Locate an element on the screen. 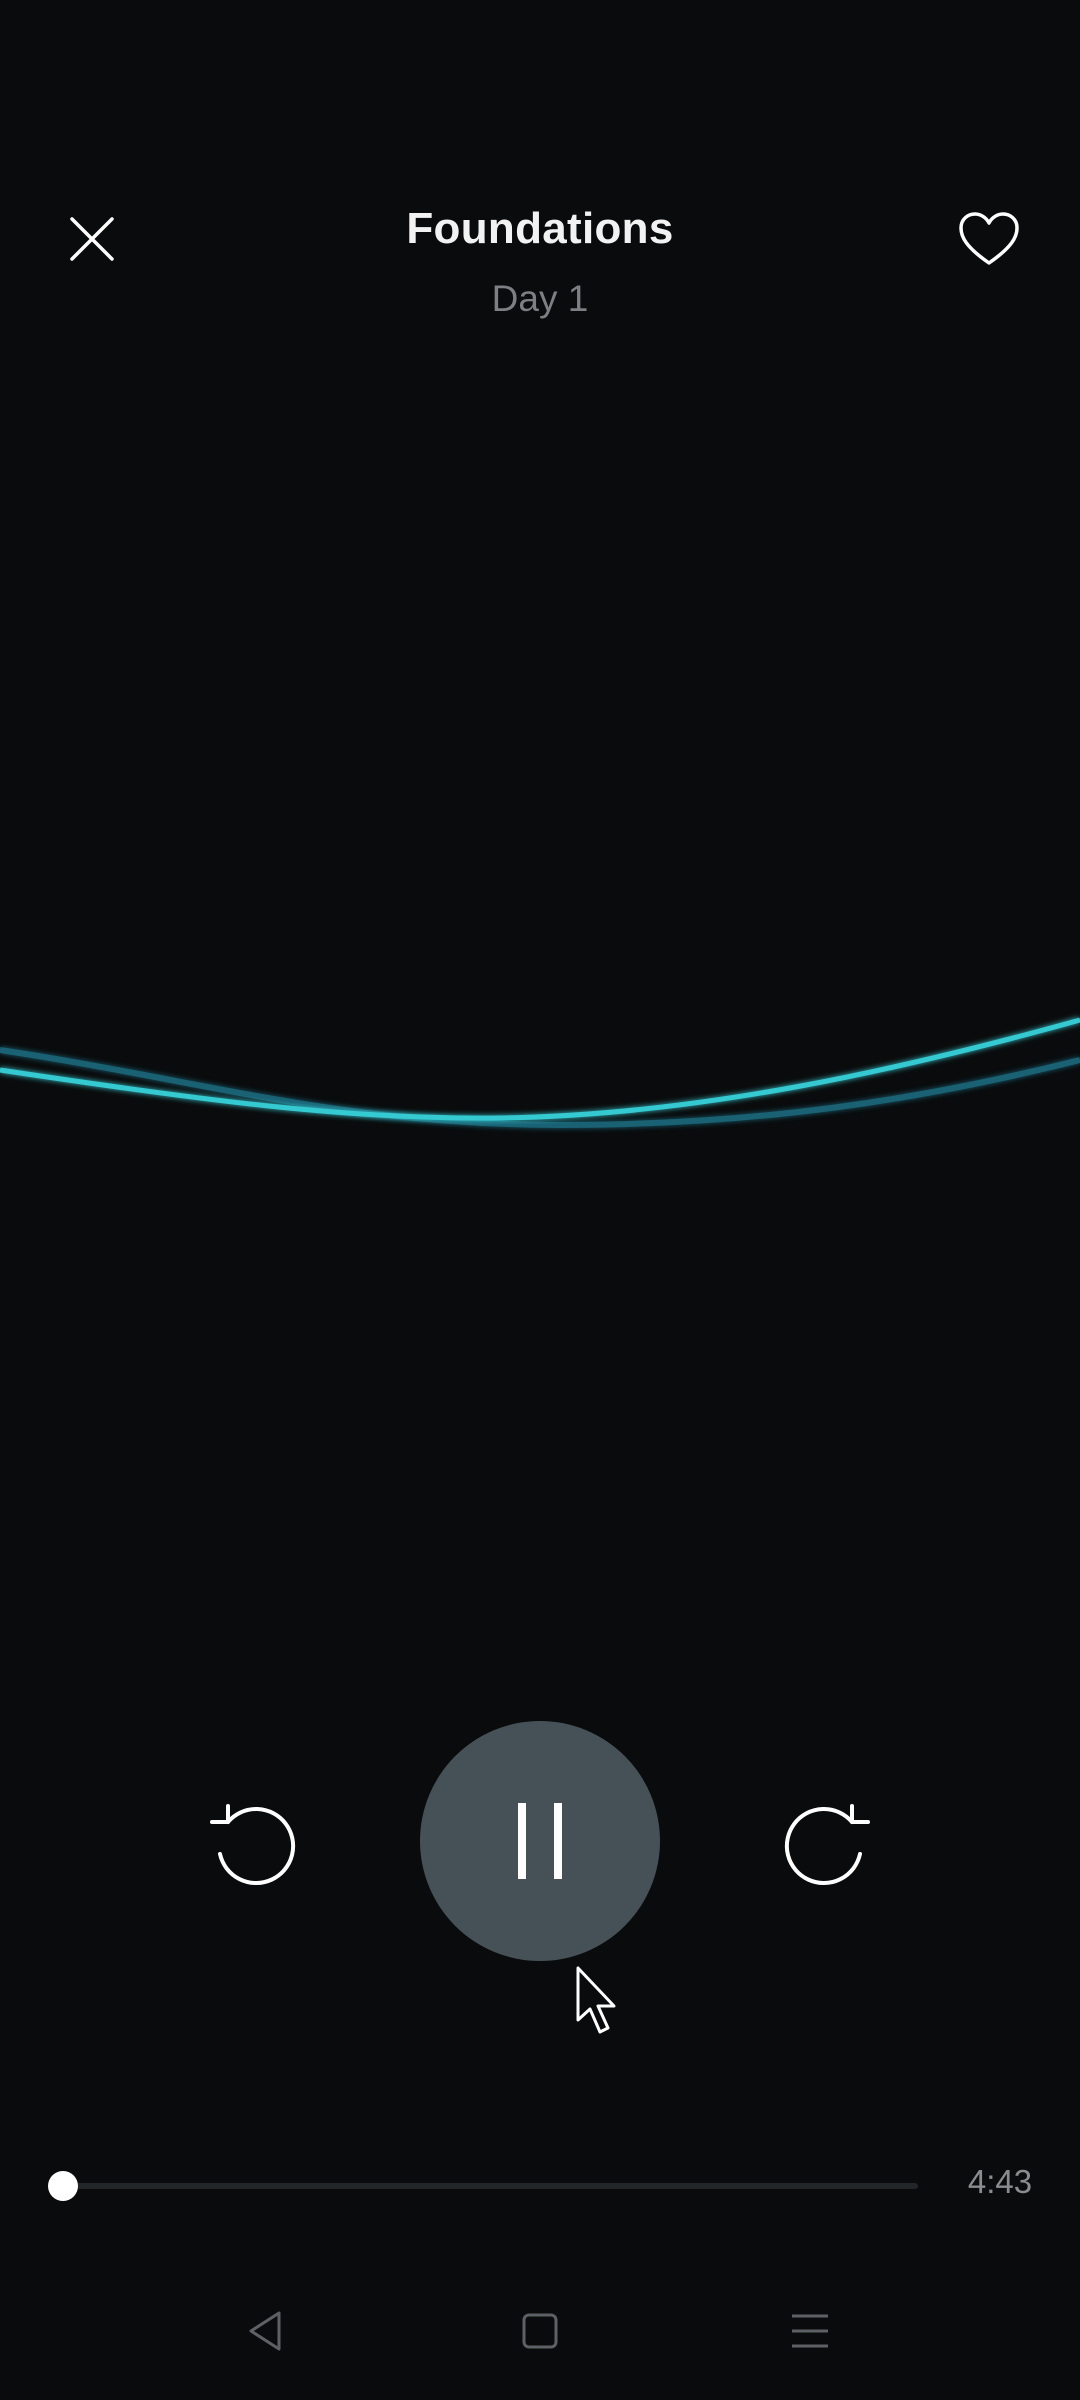 This screenshot has height=2400, width=1080. forward-button is located at coordinates (828, 1842).